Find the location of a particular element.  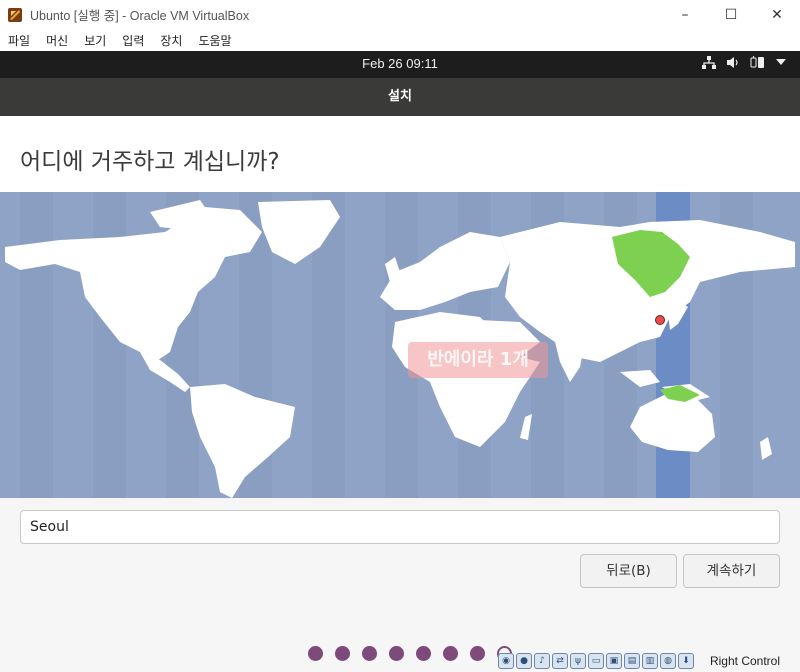

guest-top-panel: Feb 26 09:11 is located at coordinates (400, 64).